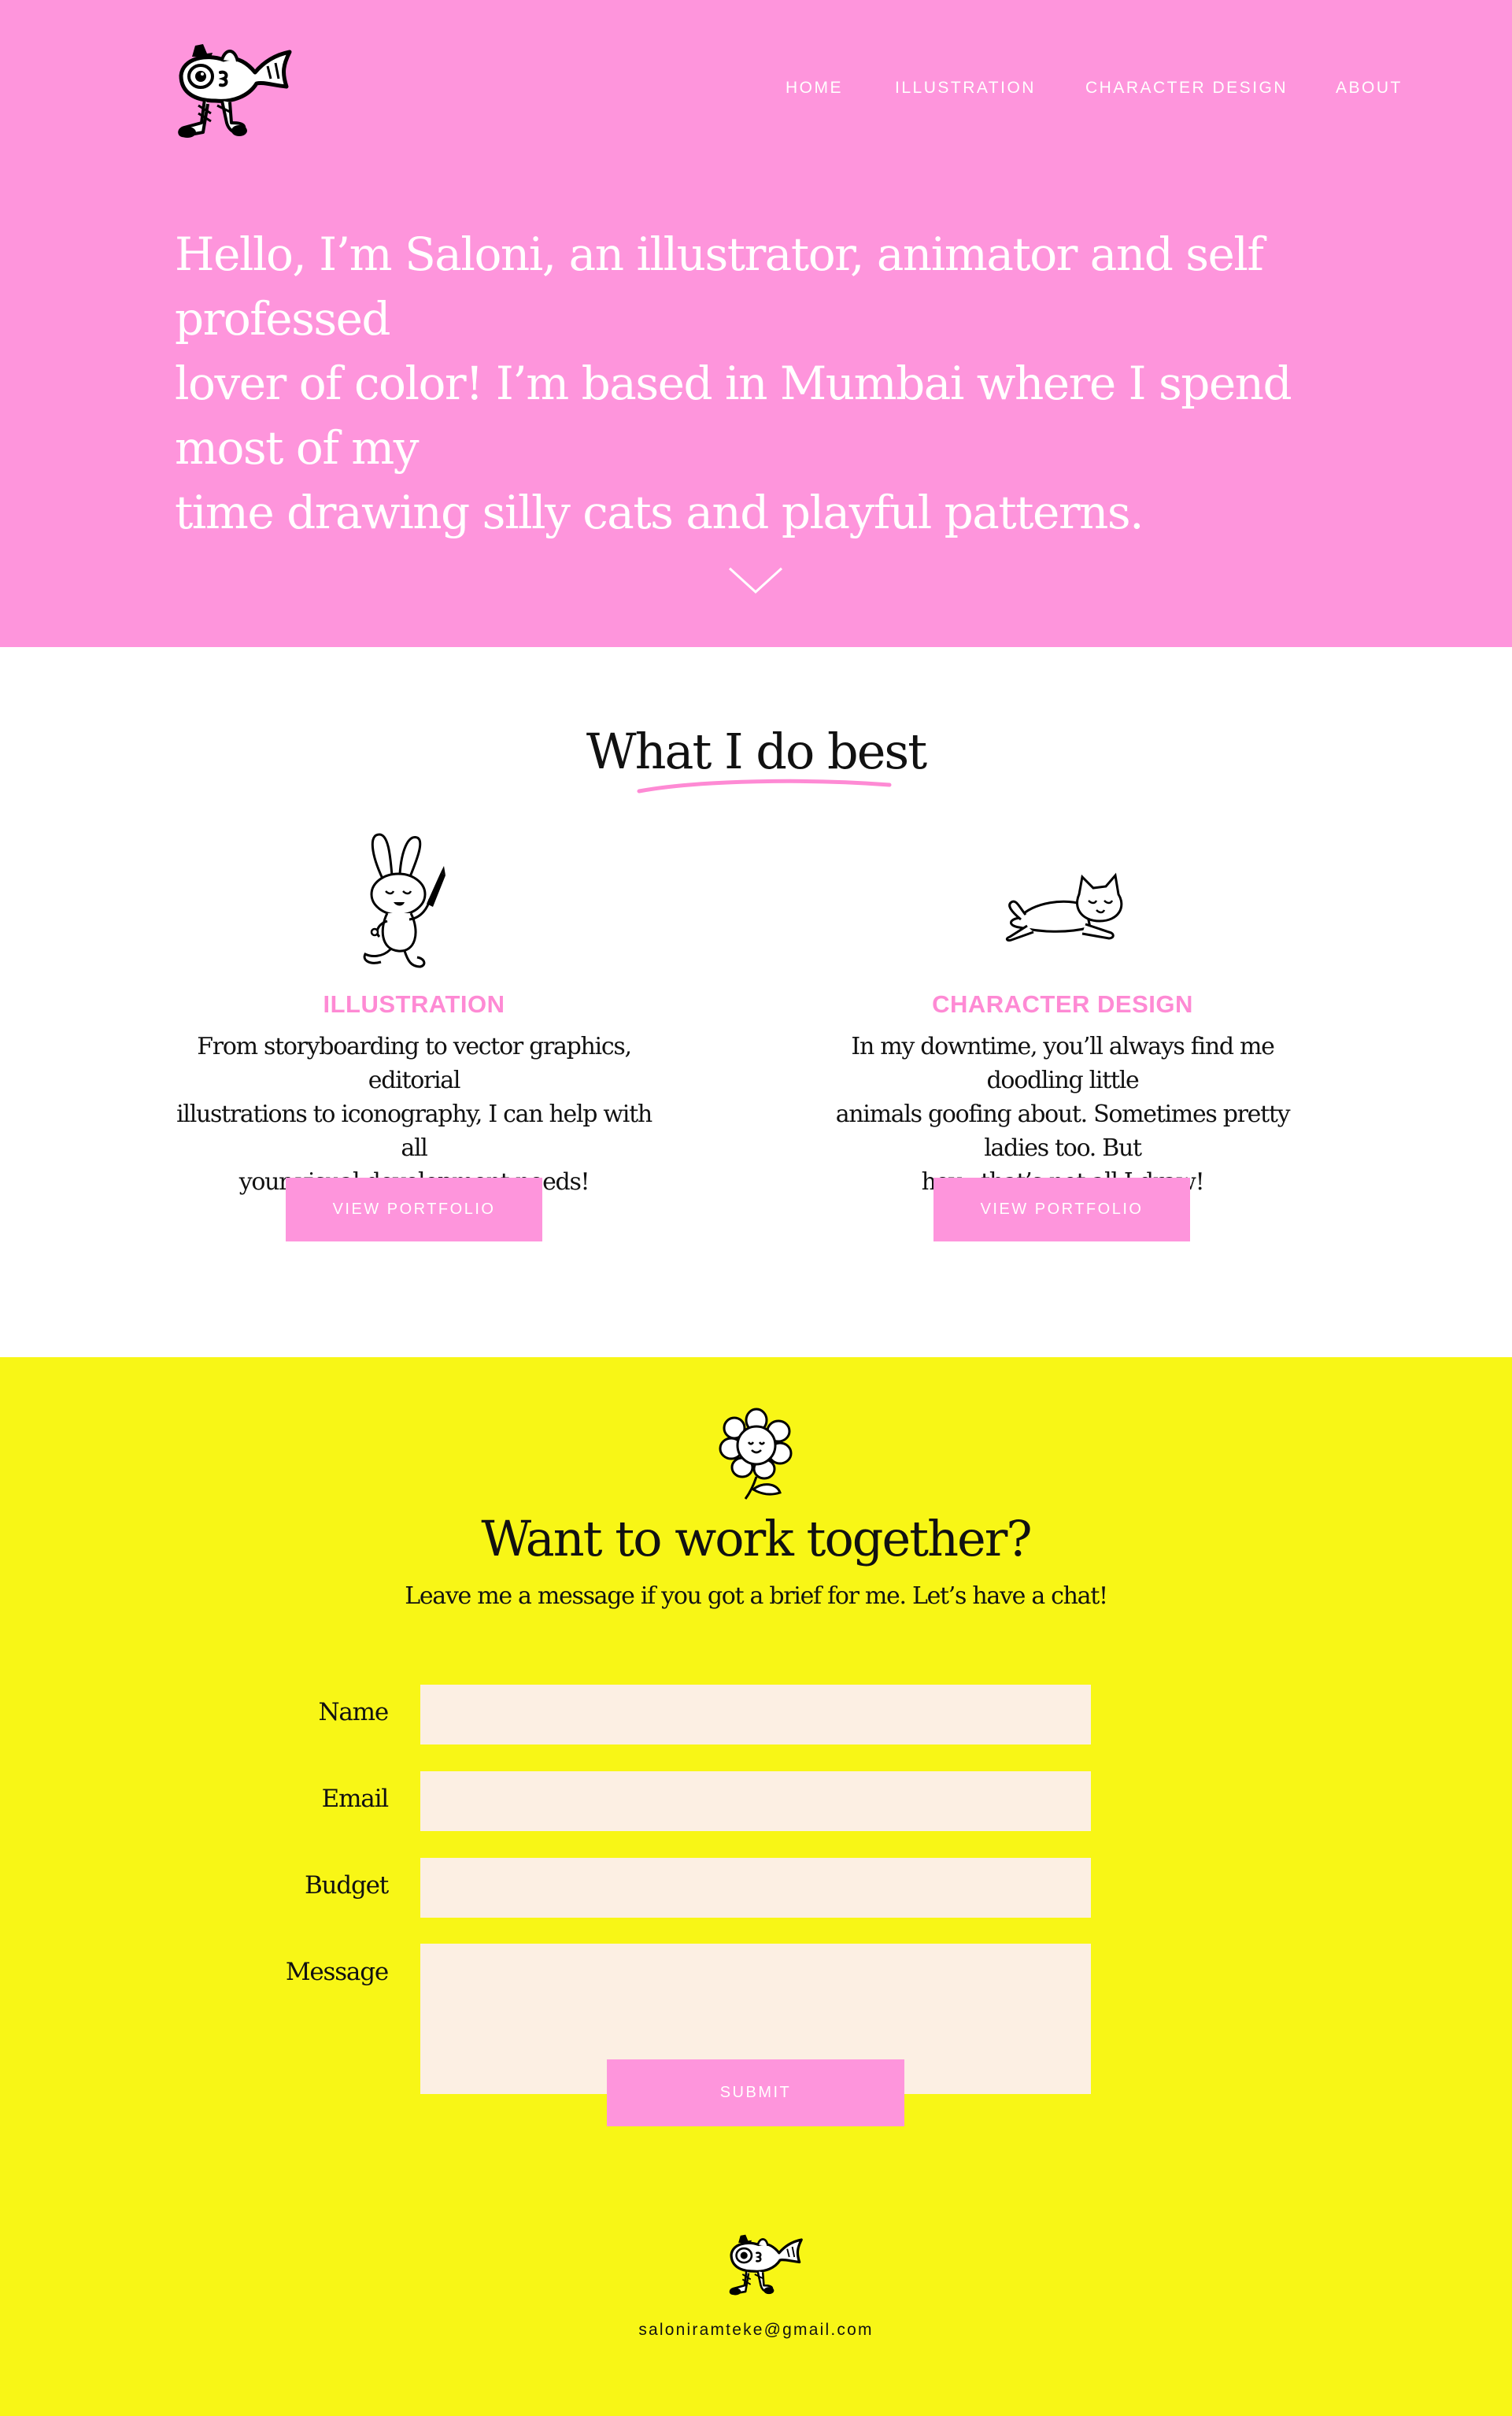 This screenshot has height=2416, width=1512. I want to click on service-title: CHARACTER DESIGN, so click(1063, 1004).